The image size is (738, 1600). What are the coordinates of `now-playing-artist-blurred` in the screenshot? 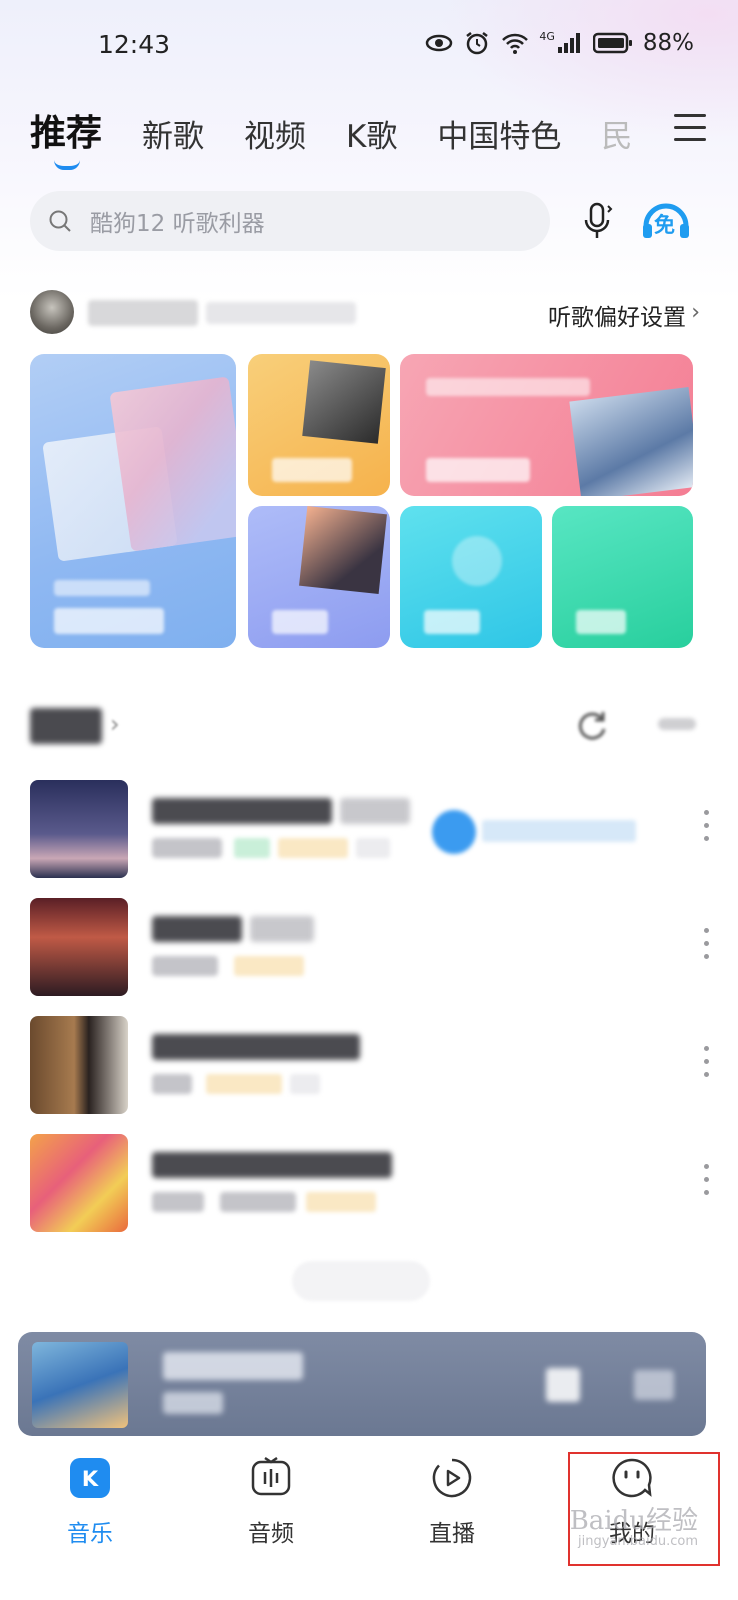 It's located at (193, 1403).